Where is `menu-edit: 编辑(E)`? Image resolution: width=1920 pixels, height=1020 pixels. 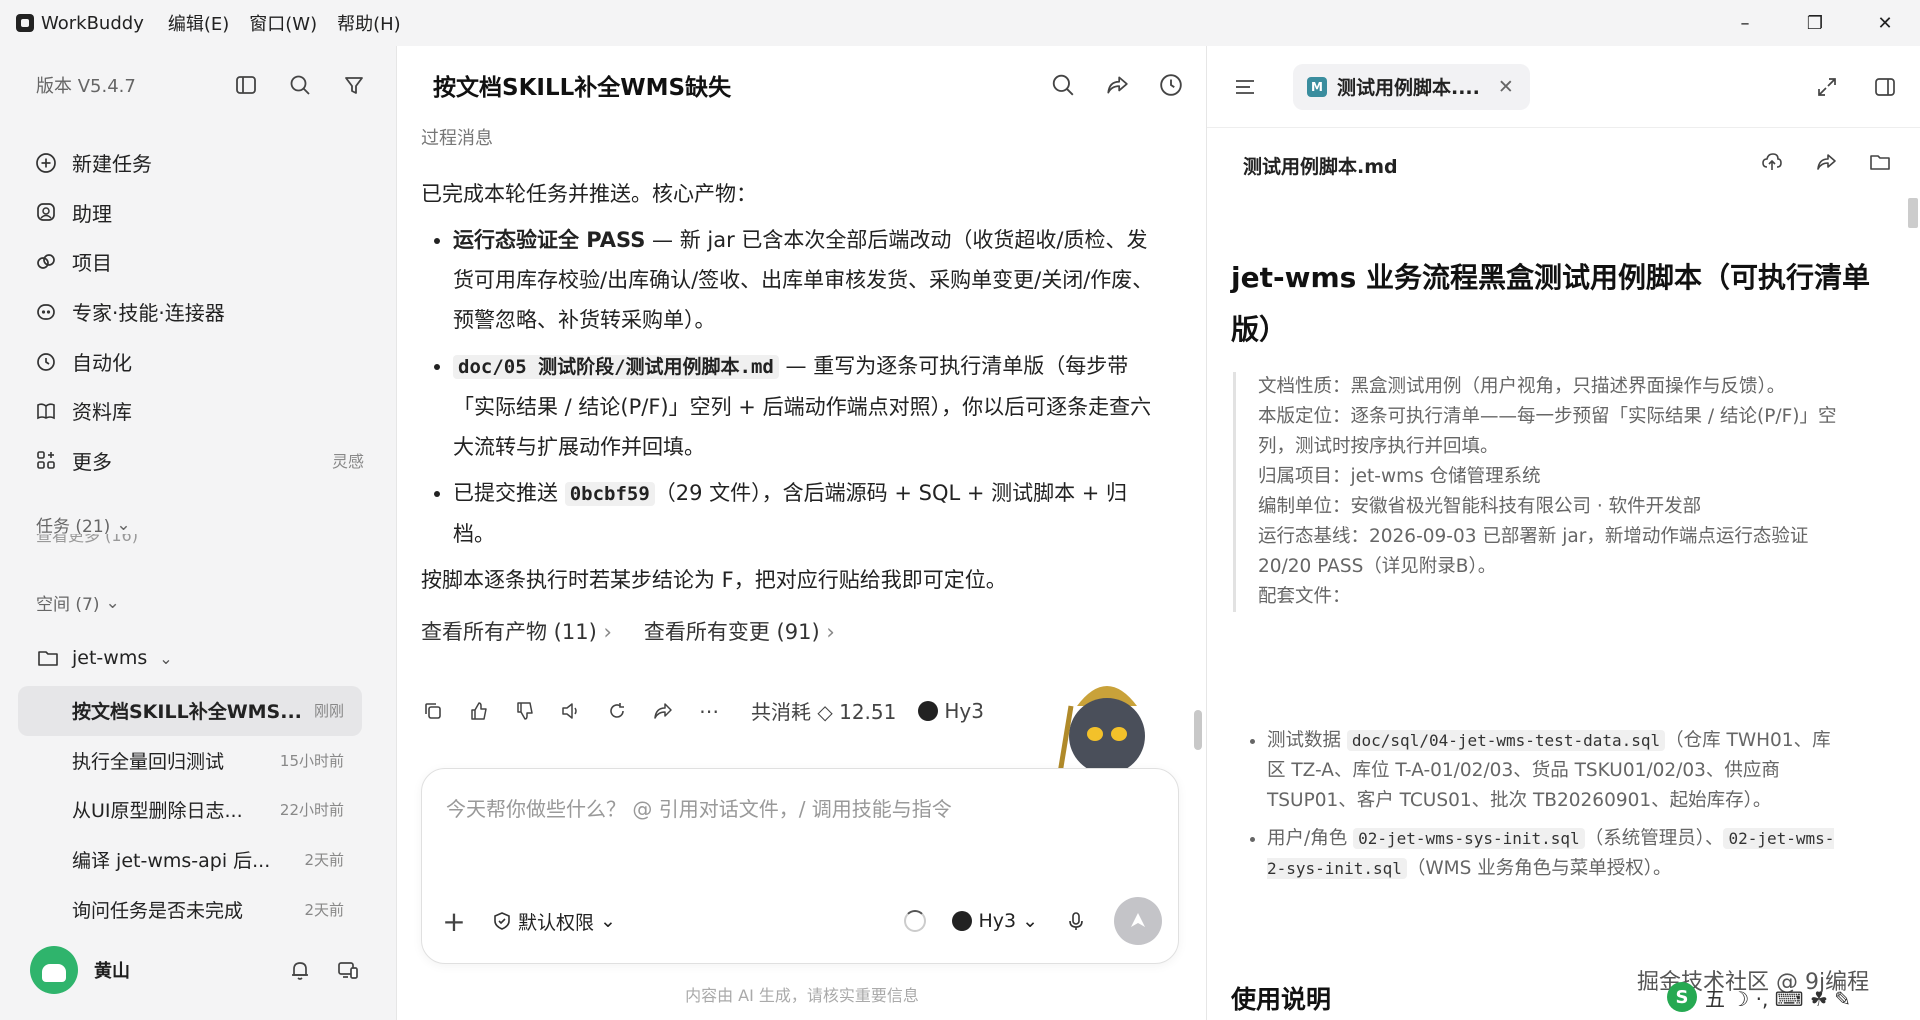
menu-edit: 编辑(E) is located at coordinates (198, 23).